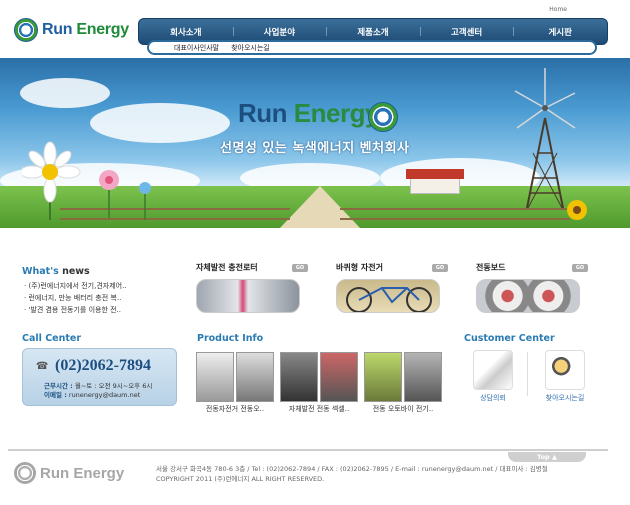 This screenshot has width=630, height=505. Describe the element at coordinates (491, 267) in the screenshot. I see `product-title: 전동보드` at that location.